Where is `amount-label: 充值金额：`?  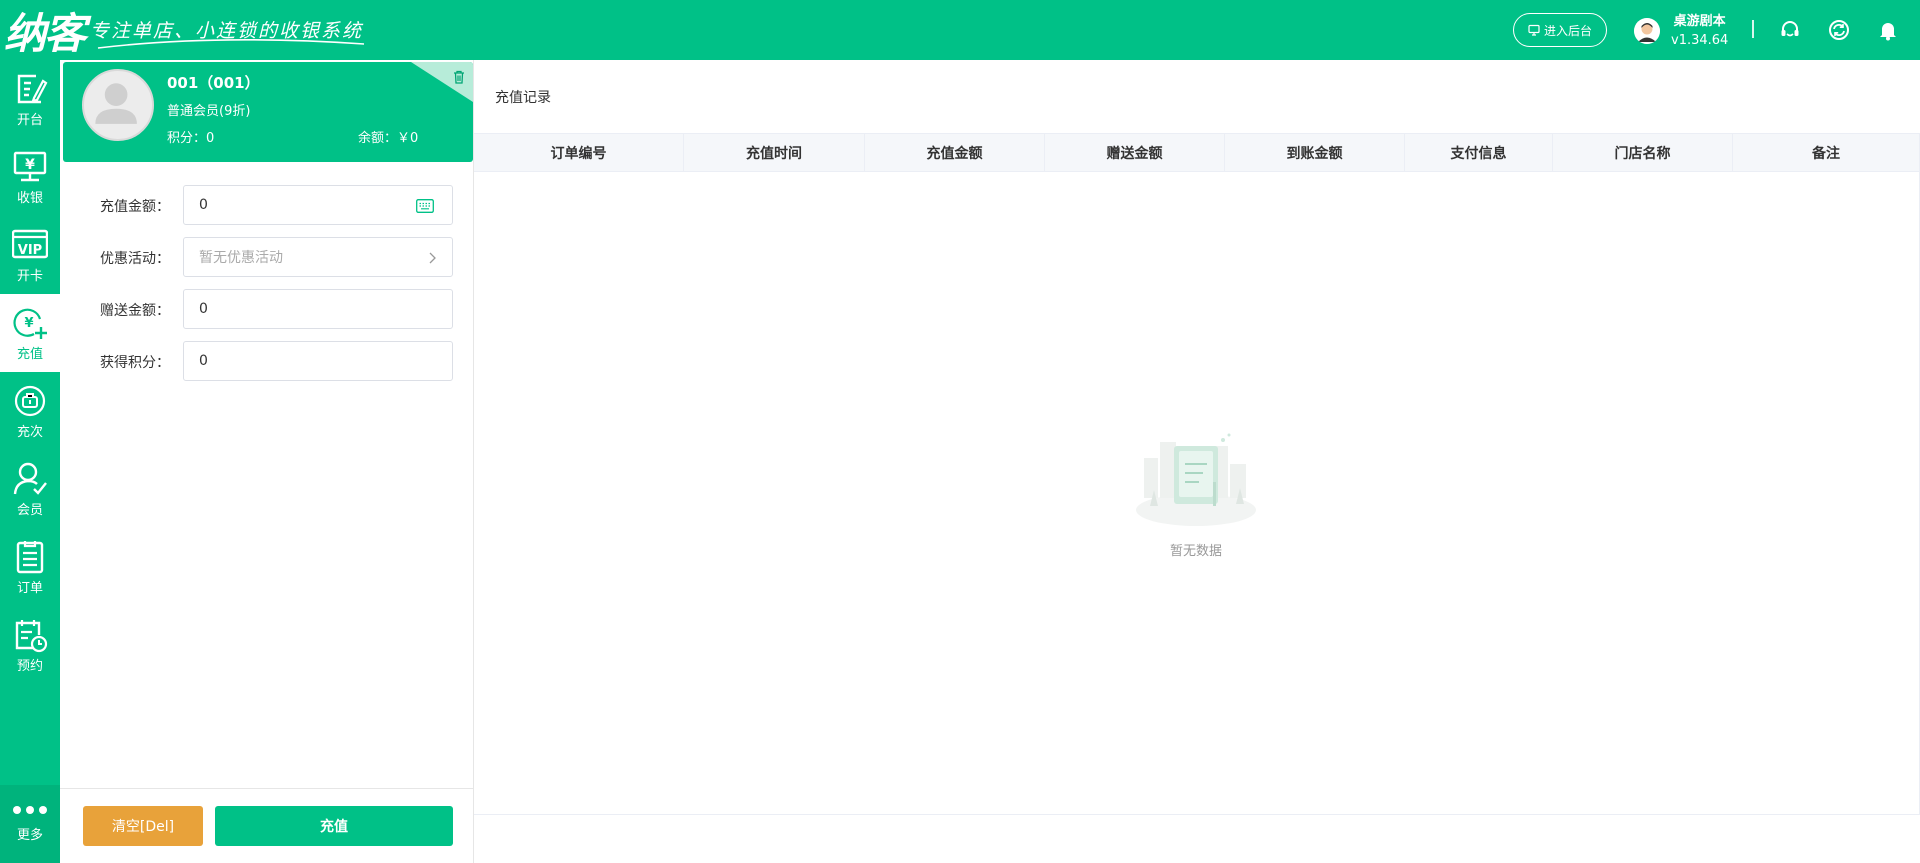
amount-label: 充值金额： is located at coordinates (135, 207).